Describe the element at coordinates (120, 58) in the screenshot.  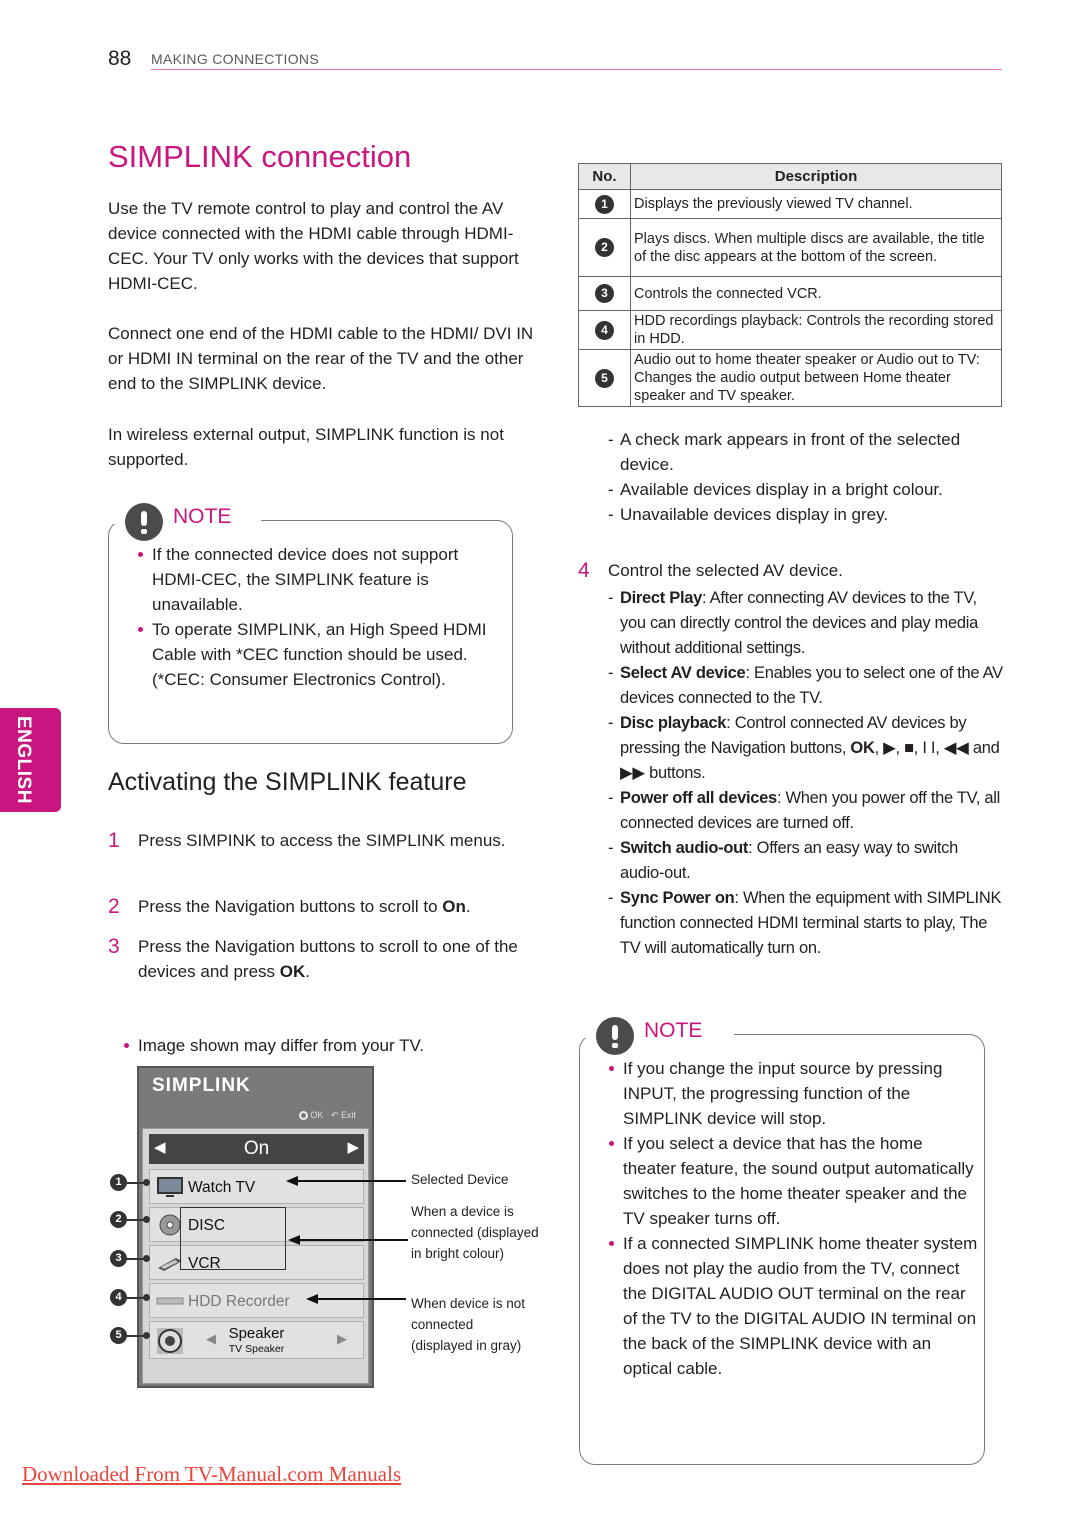
I see `page-number: 88` at that location.